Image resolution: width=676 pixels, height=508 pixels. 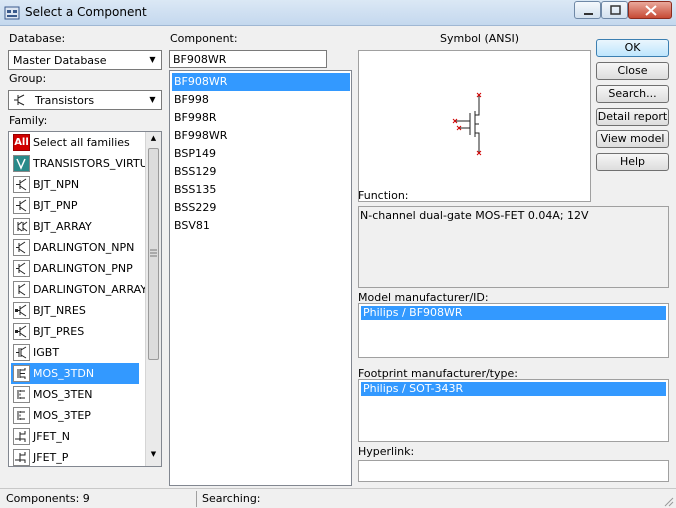 What do you see at coordinates (28, 120) in the screenshot?
I see `family-label: Family:` at bounding box center [28, 120].